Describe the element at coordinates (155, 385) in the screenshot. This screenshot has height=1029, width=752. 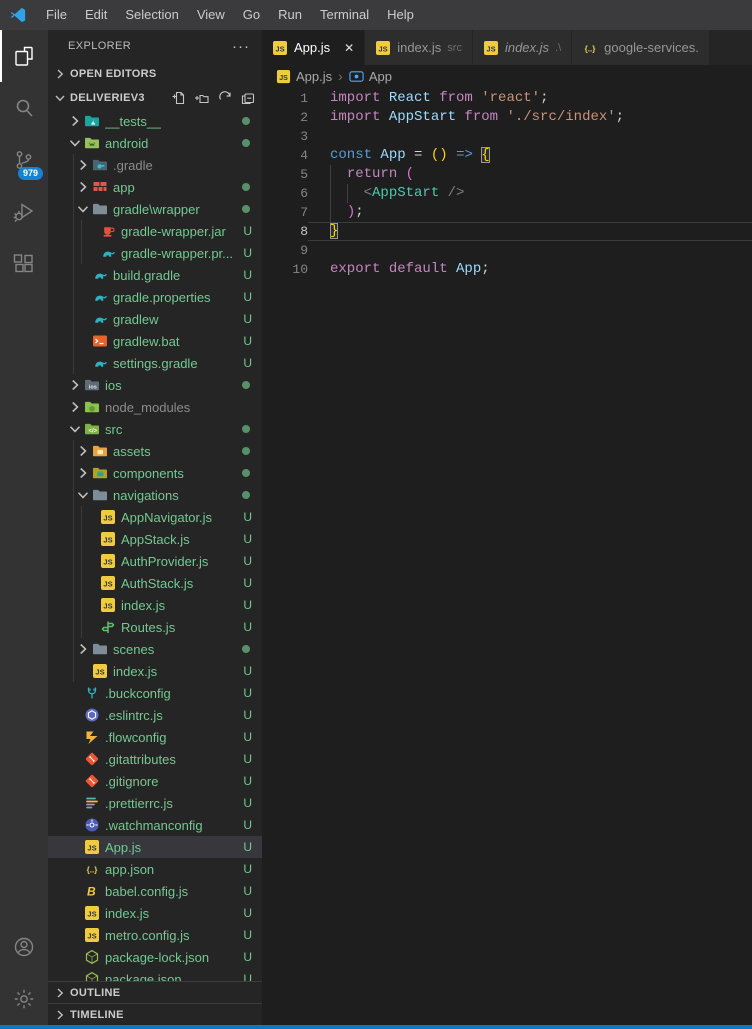
I see `tree-item-ios: ios ios` at that location.